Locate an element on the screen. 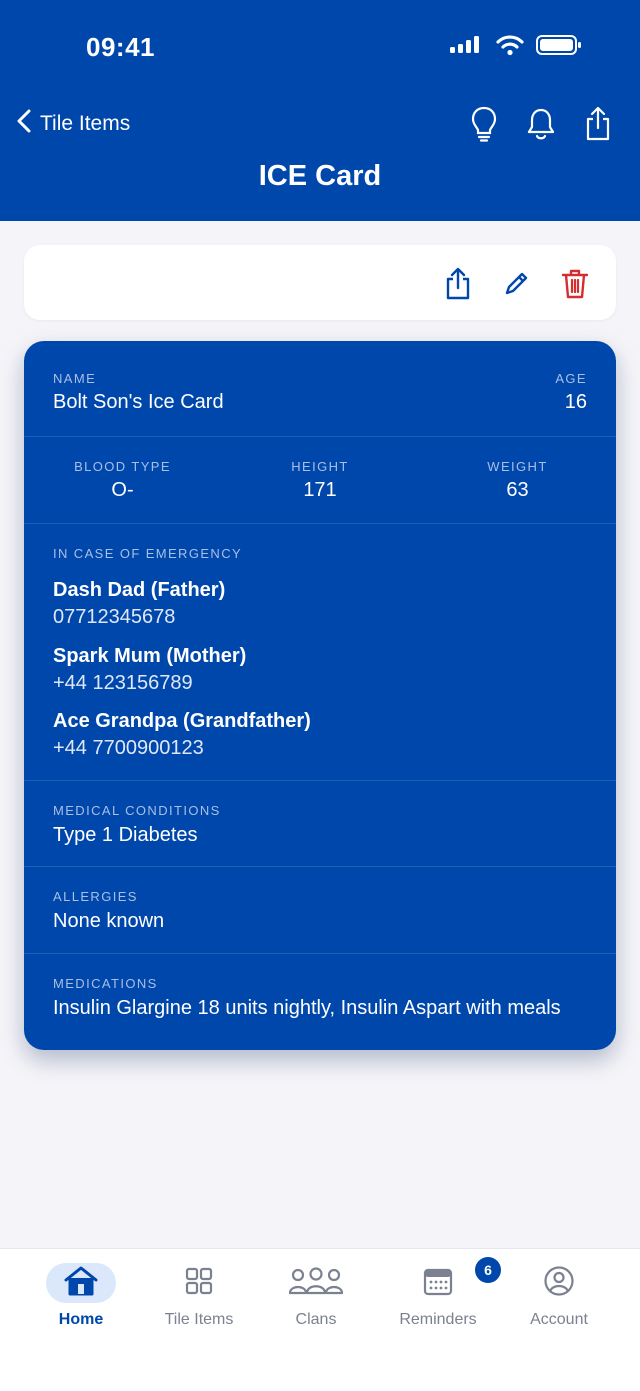 The height and width of the screenshot is (1391, 640). weight-label: WEIGHT is located at coordinates (517, 466).